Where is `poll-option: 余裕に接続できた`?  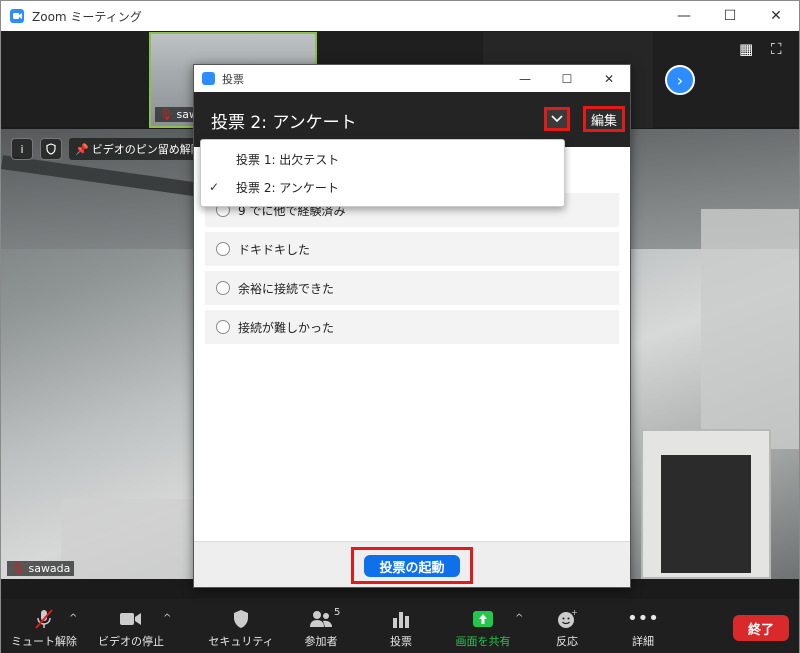 poll-option: 余裕に接続できた is located at coordinates (412, 288).